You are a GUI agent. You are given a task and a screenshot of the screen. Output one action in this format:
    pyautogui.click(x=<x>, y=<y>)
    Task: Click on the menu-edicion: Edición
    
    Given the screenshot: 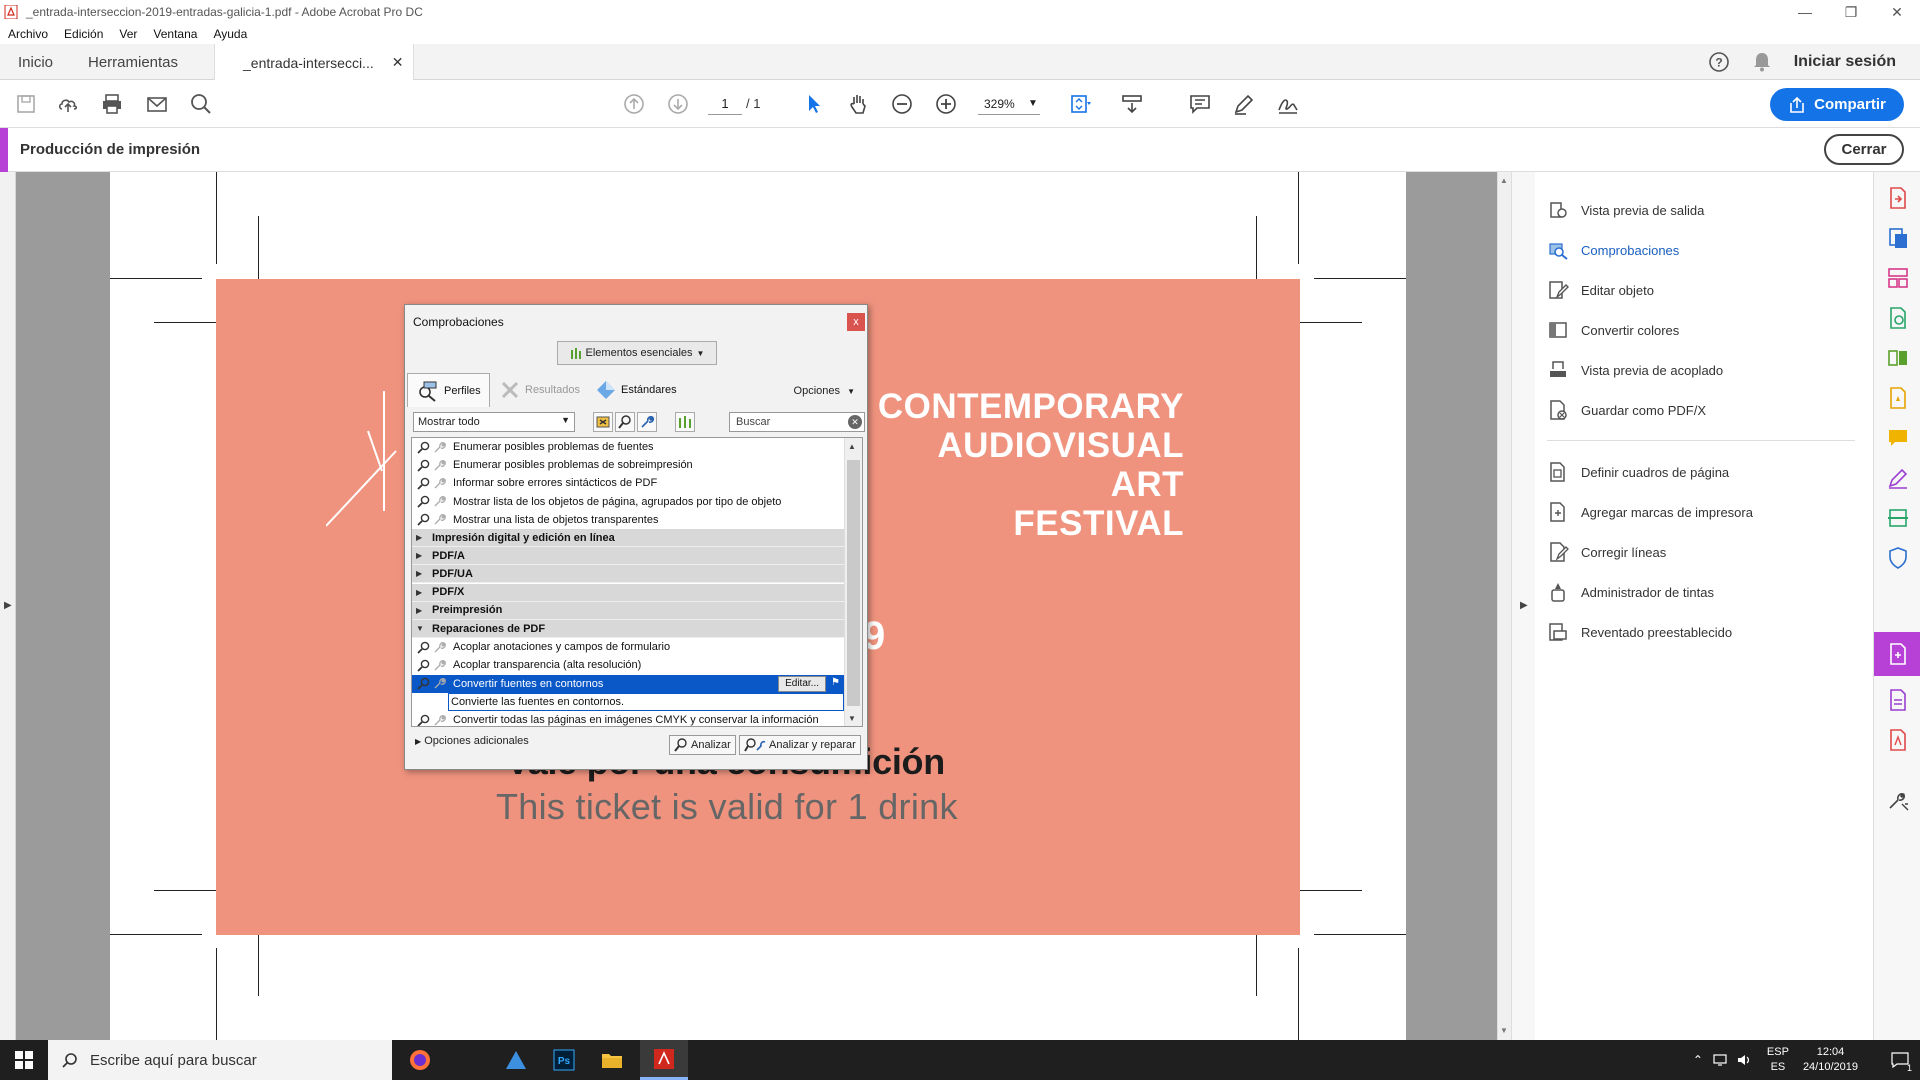 What is the action you would take?
    pyautogui.click(x=83, y=34)
    